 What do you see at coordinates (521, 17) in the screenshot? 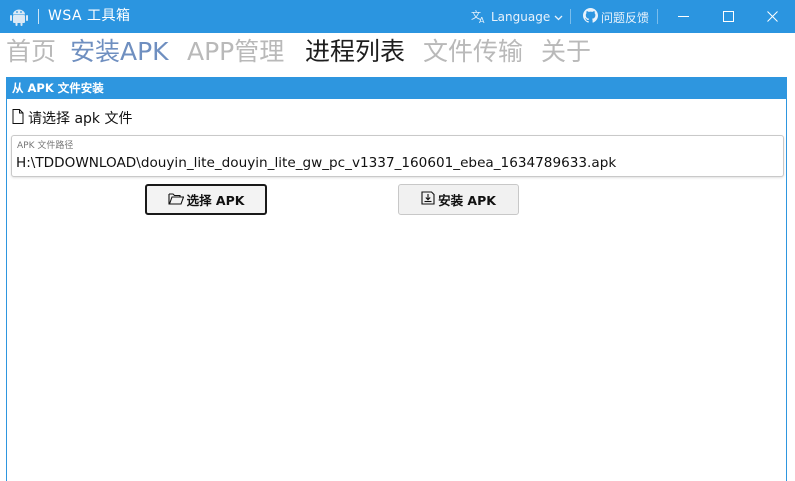
I see `language-label: Language` at bounding box center [521, 17].